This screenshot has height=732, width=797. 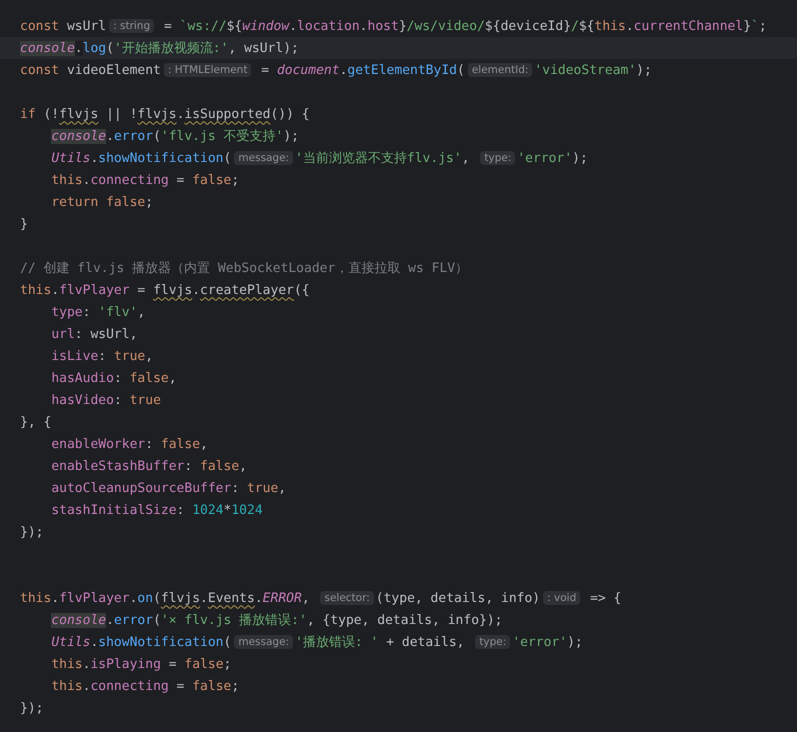 What do you see at coordinates (159, 48) in the screenshot?
I see `code-text: console.log('开始播放视频流:', wsUrl);` at bounding box center [159, 48].